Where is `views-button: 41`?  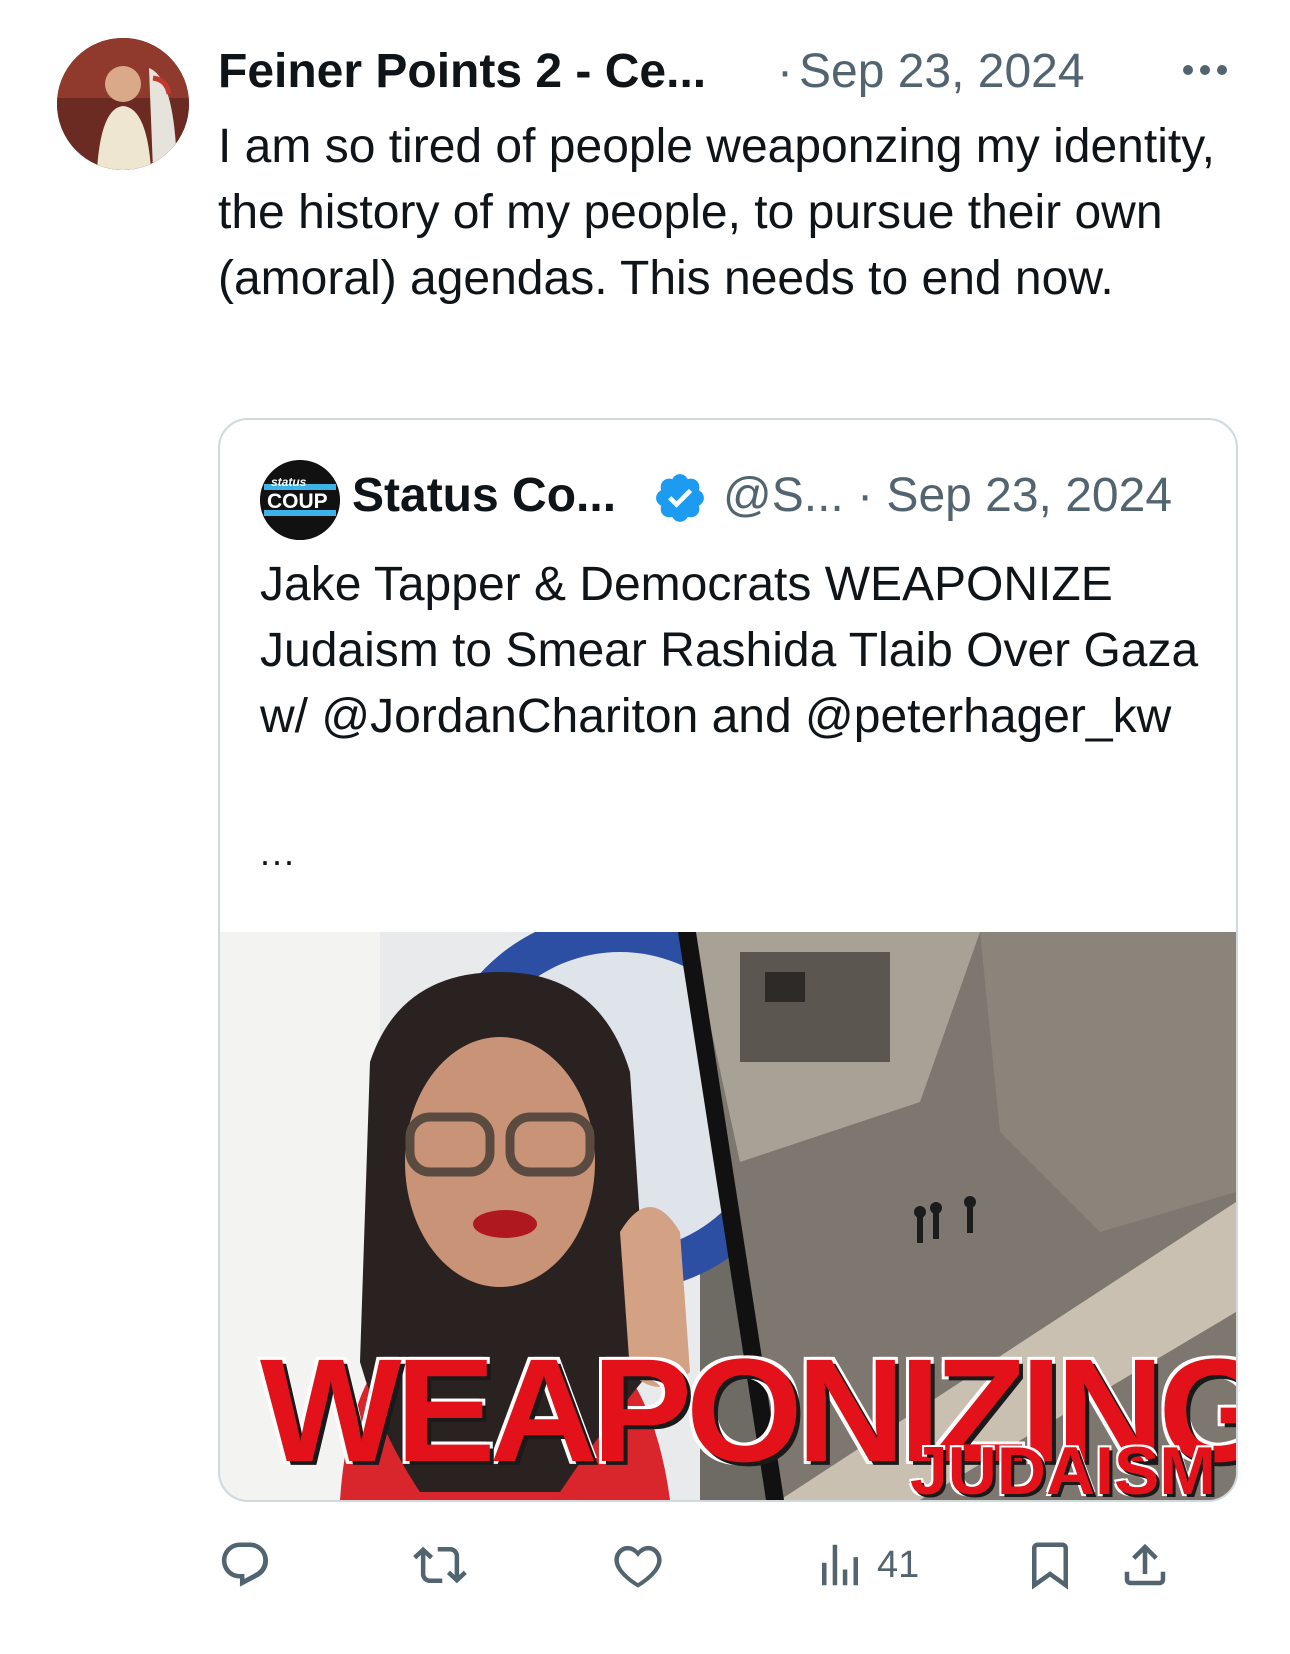
views-button: 41 is located at coordinates (866, 1565).